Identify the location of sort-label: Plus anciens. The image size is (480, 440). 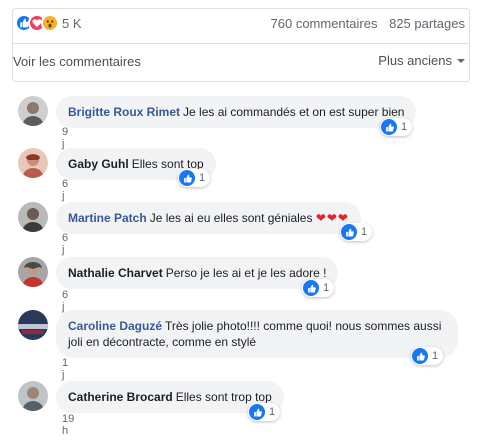
(415, 60).